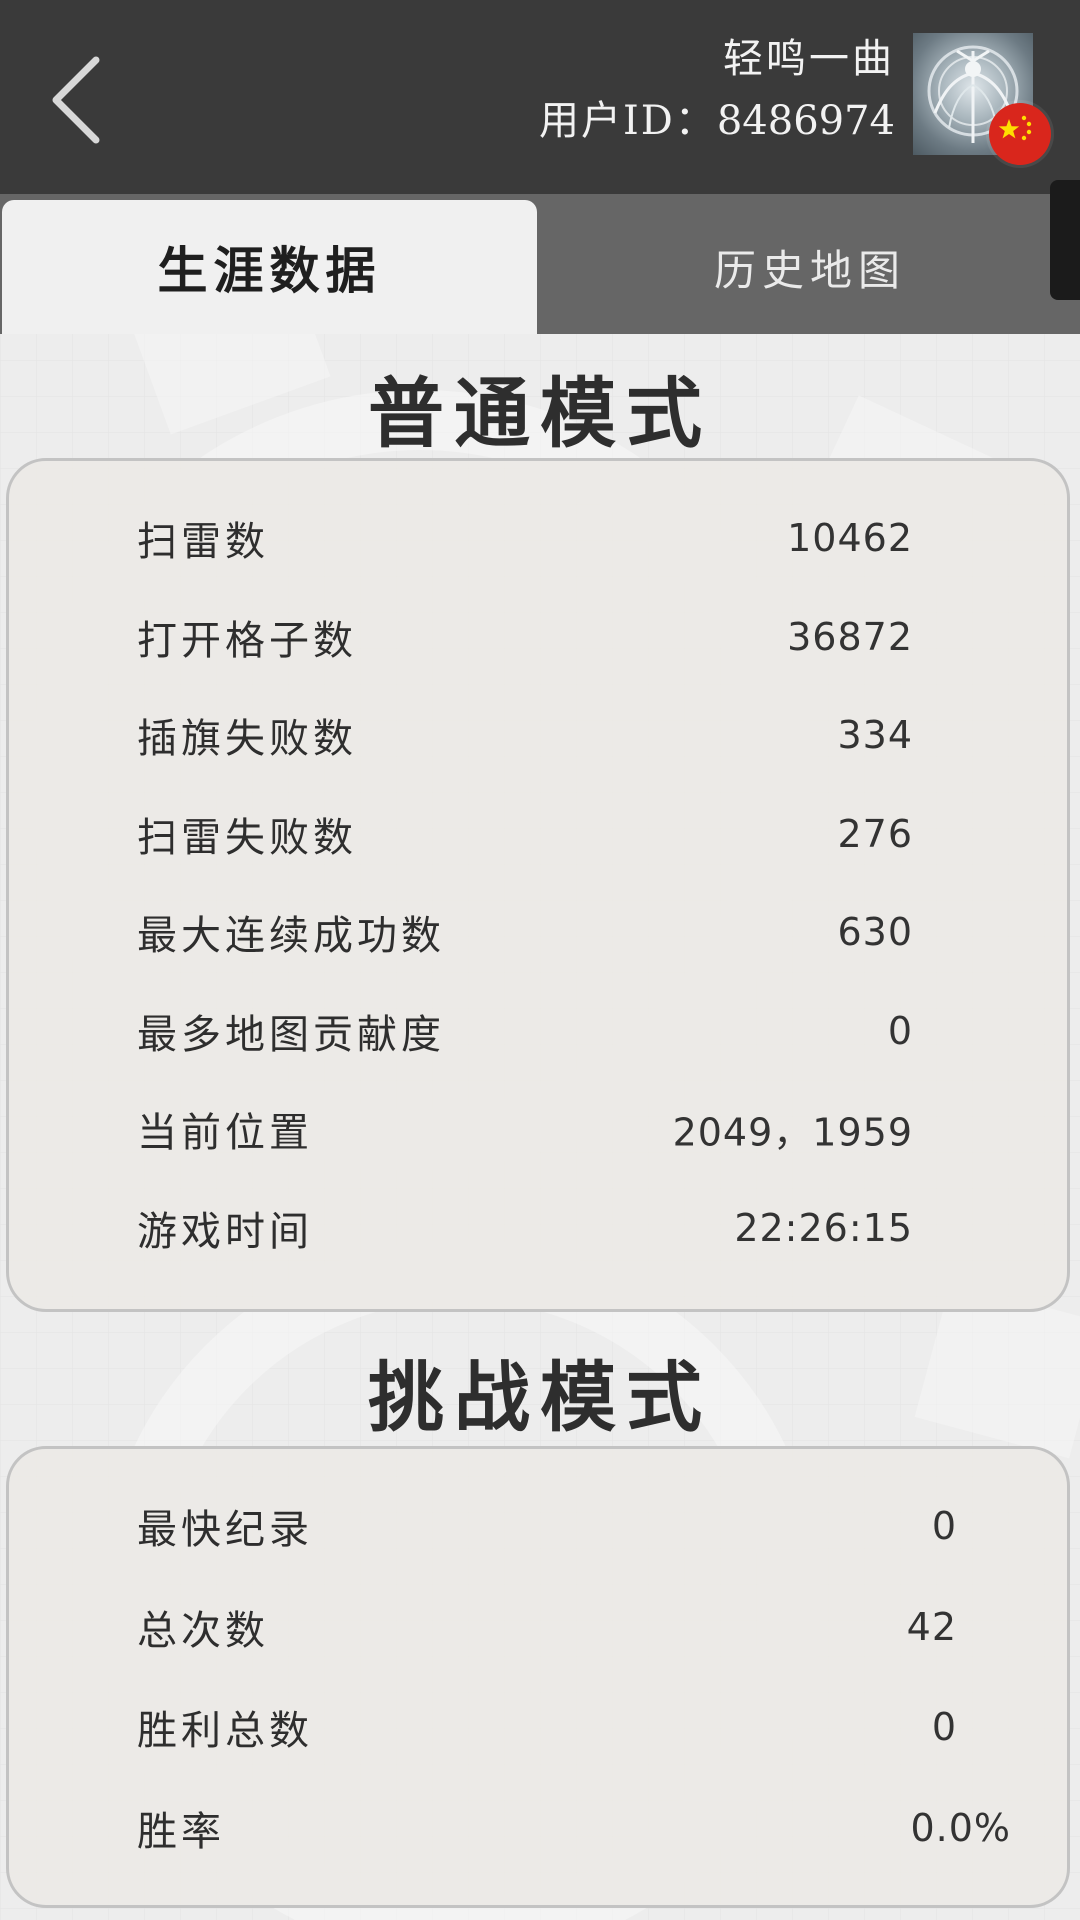  I want to click on stat-label: 扫雷失败数, so click(247, 838).